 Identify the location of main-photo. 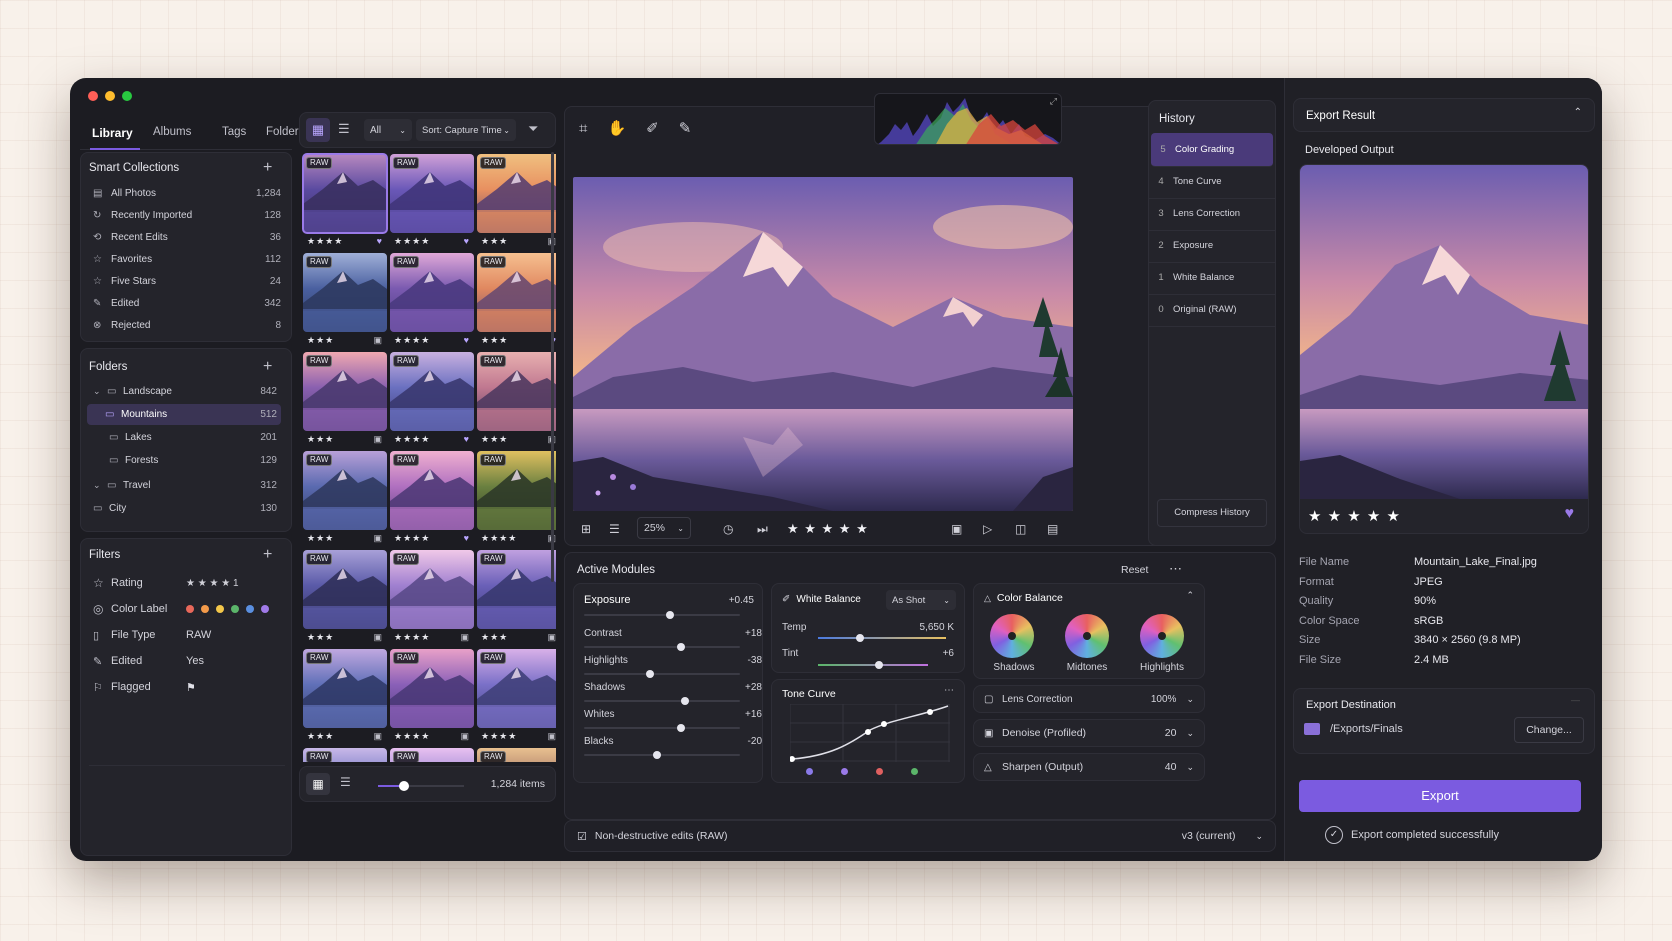
(823, 344).